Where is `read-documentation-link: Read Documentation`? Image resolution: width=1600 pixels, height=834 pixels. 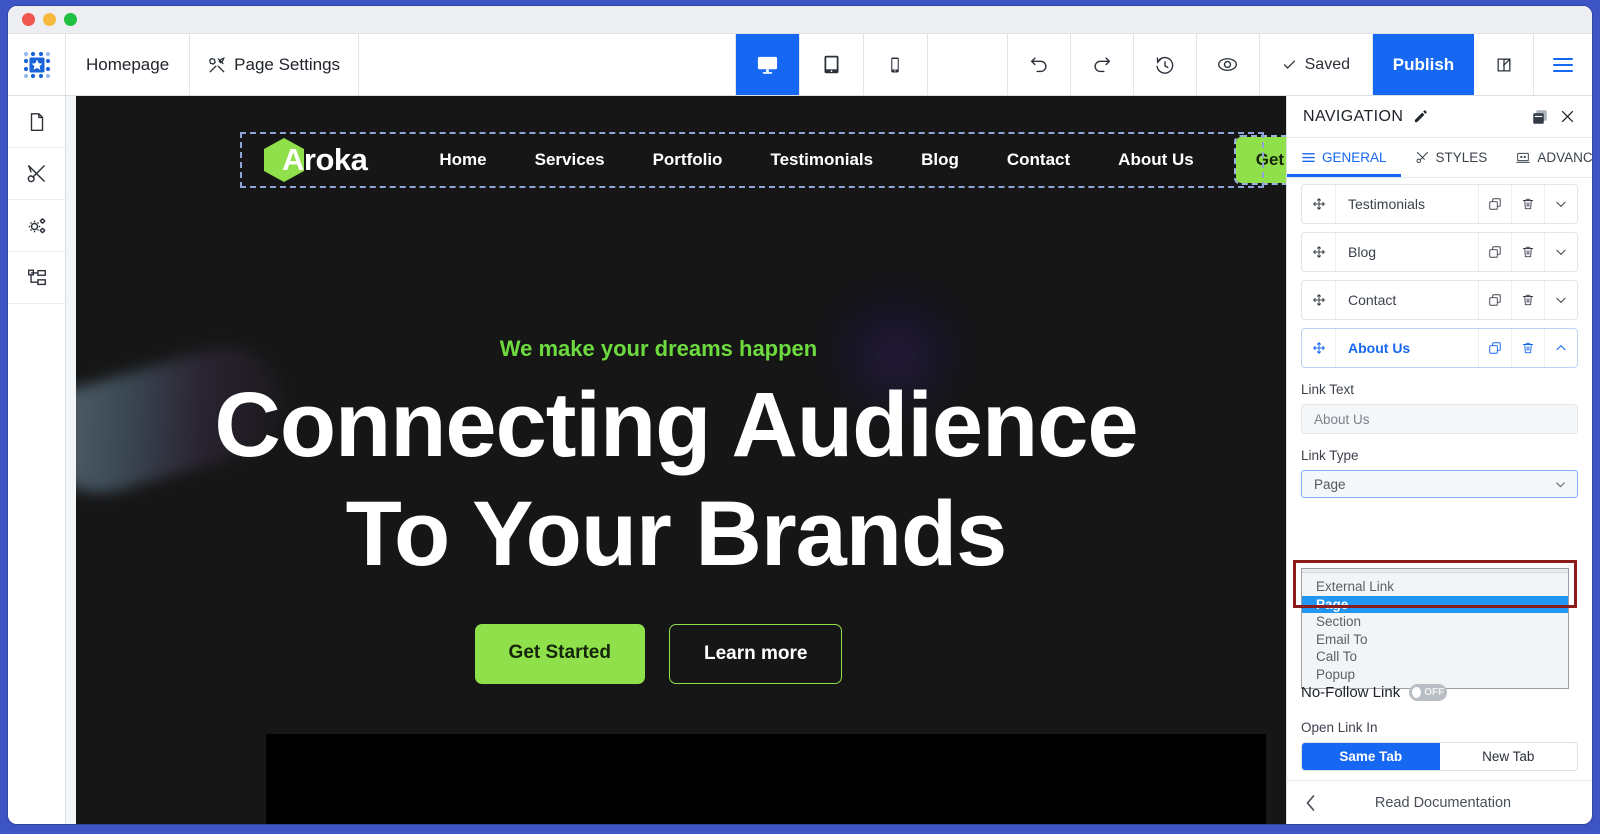
read-documentation-link: Read Documentation is located at coordinates (1443, 803).